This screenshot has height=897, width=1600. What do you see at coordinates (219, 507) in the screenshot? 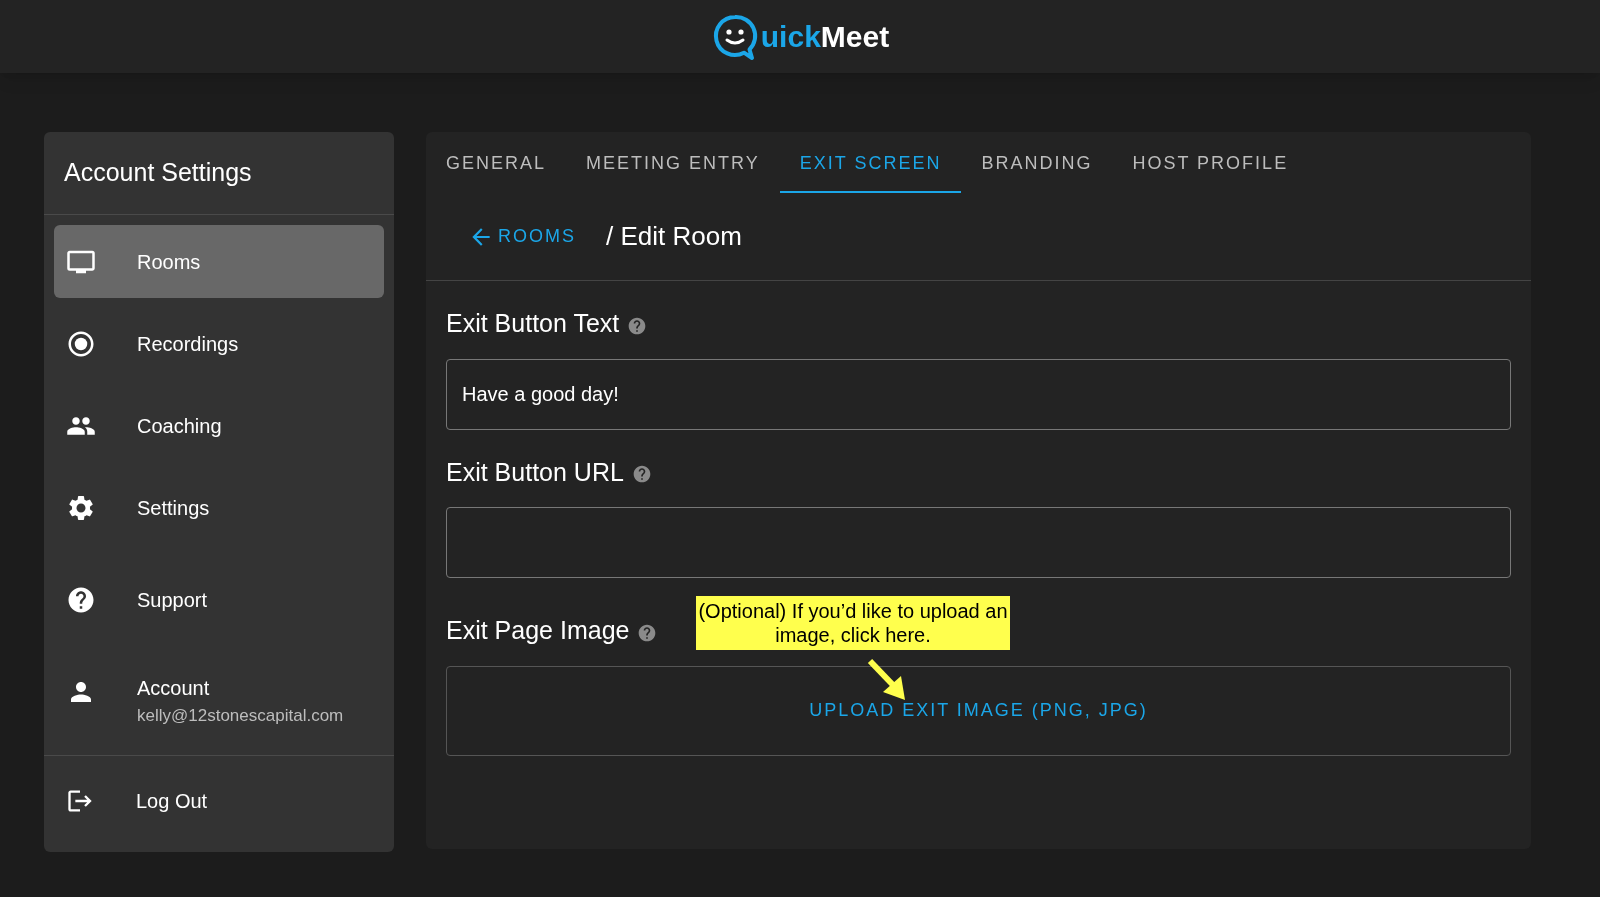
I see `sidebar-item: Settings` at bounding box center [219, 507].